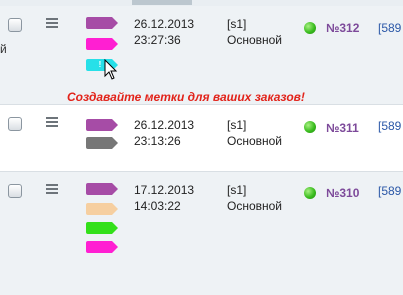 This screenshot has height=295, width=403. What do you see at coordinates (342, 193) in the screenshot?
I see `order-number-link: №310` at bounding box center [342, 193].